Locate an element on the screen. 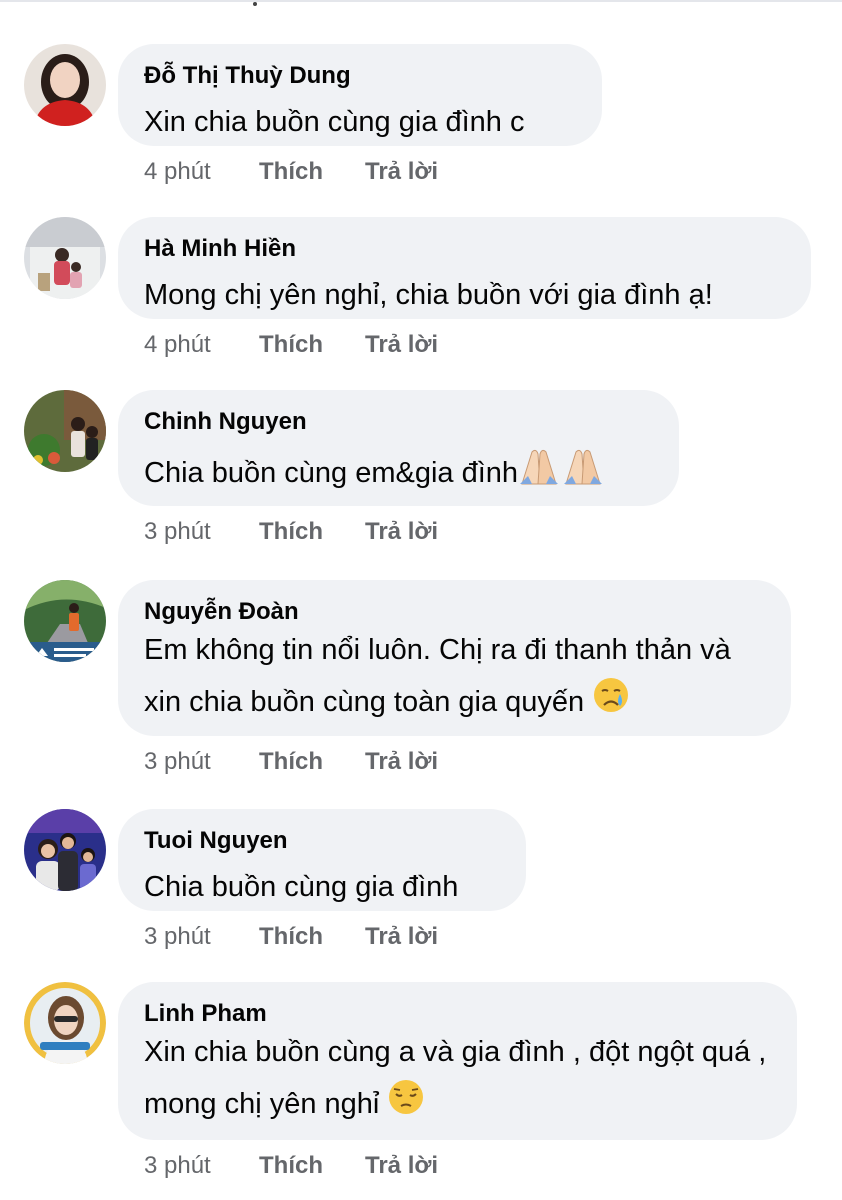 This screenshot has width=842, height=1200. top-divider is located at coordinates (421, 1).